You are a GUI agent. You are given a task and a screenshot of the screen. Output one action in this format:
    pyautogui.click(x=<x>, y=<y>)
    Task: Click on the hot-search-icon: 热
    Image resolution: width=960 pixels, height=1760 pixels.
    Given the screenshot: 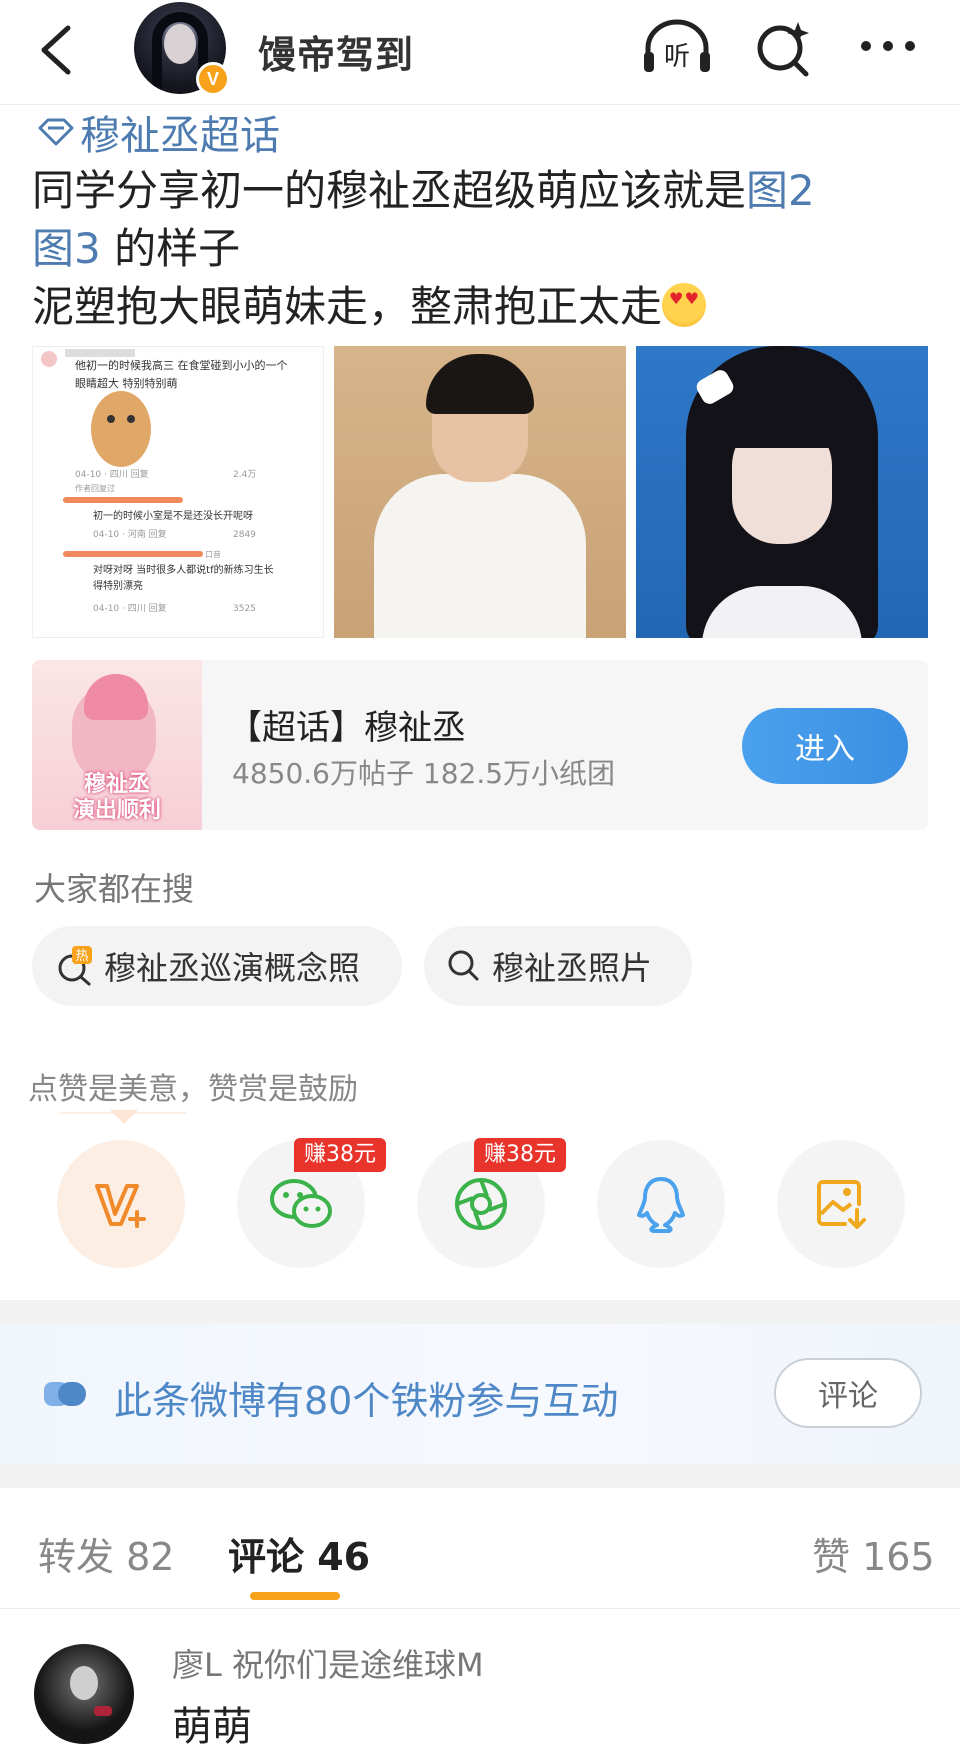 What is the action you would take?
    pyautogui.click(x=75, y=966)
    